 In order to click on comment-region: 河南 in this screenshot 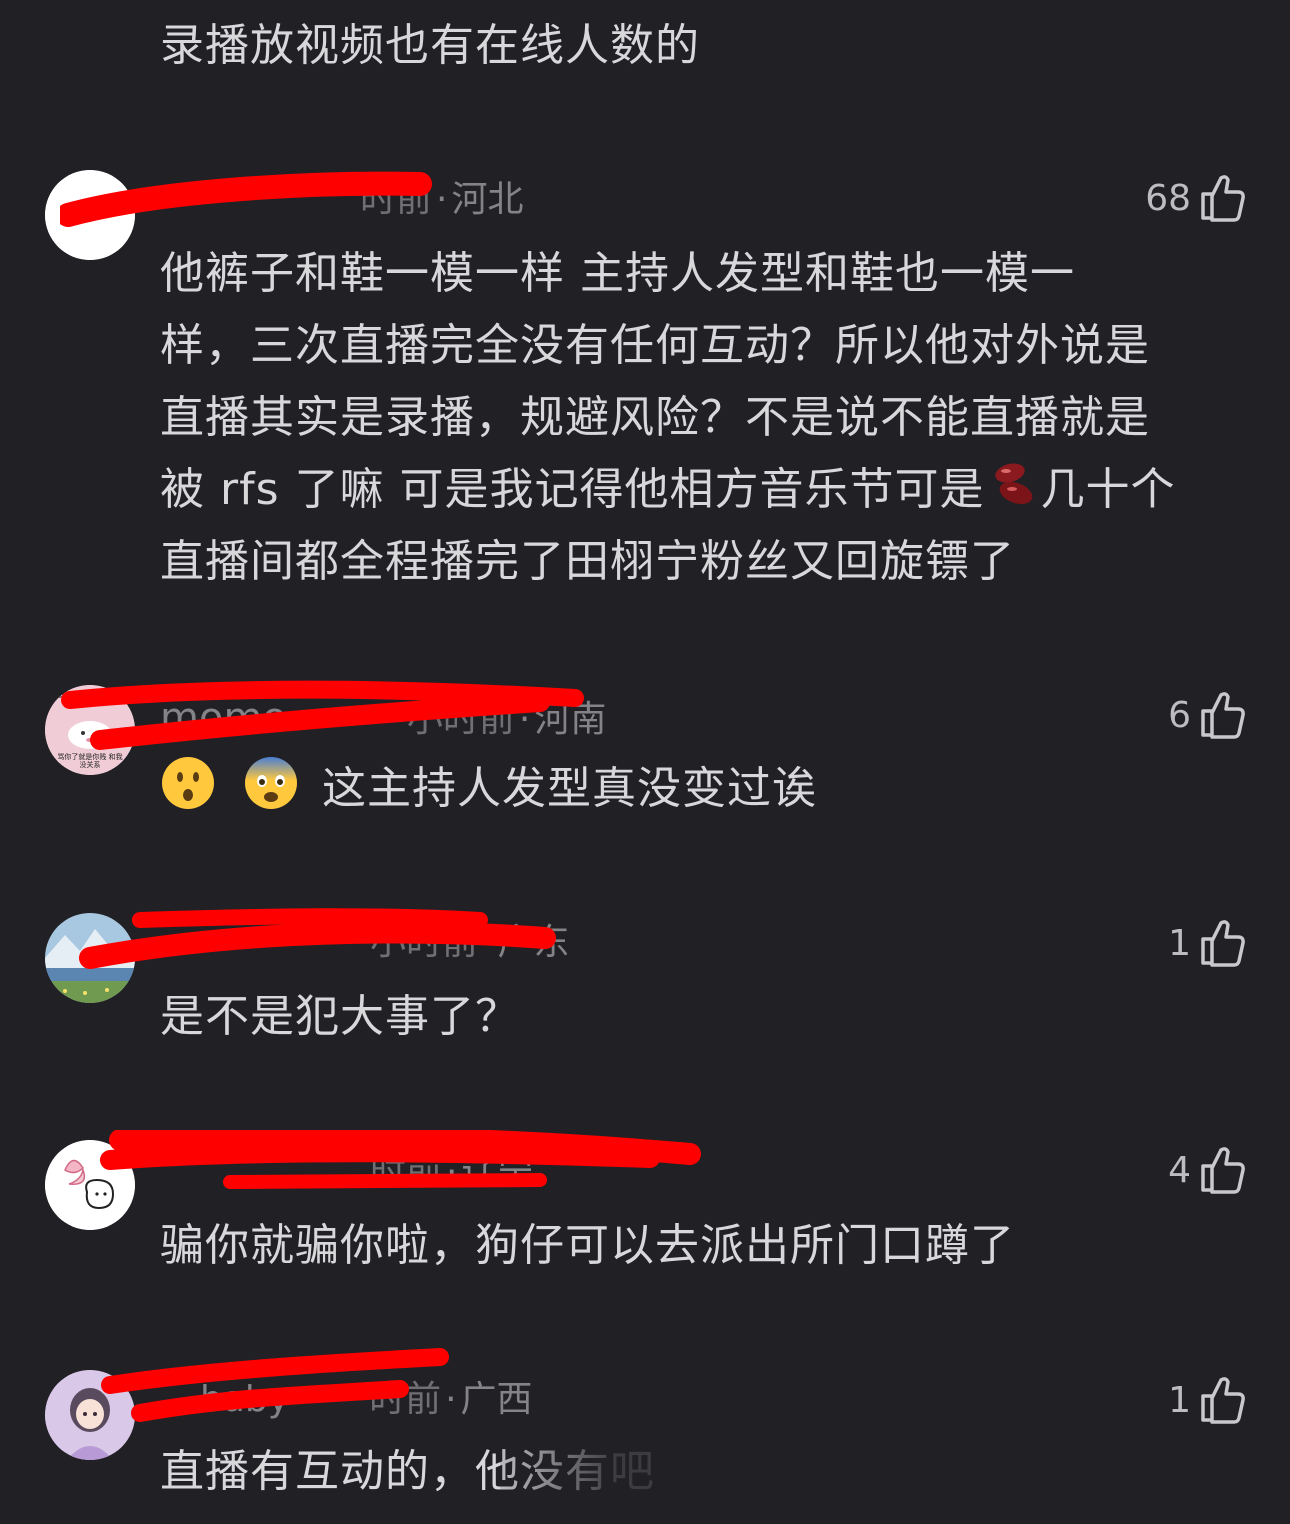, I will do `click(570, 719)`.